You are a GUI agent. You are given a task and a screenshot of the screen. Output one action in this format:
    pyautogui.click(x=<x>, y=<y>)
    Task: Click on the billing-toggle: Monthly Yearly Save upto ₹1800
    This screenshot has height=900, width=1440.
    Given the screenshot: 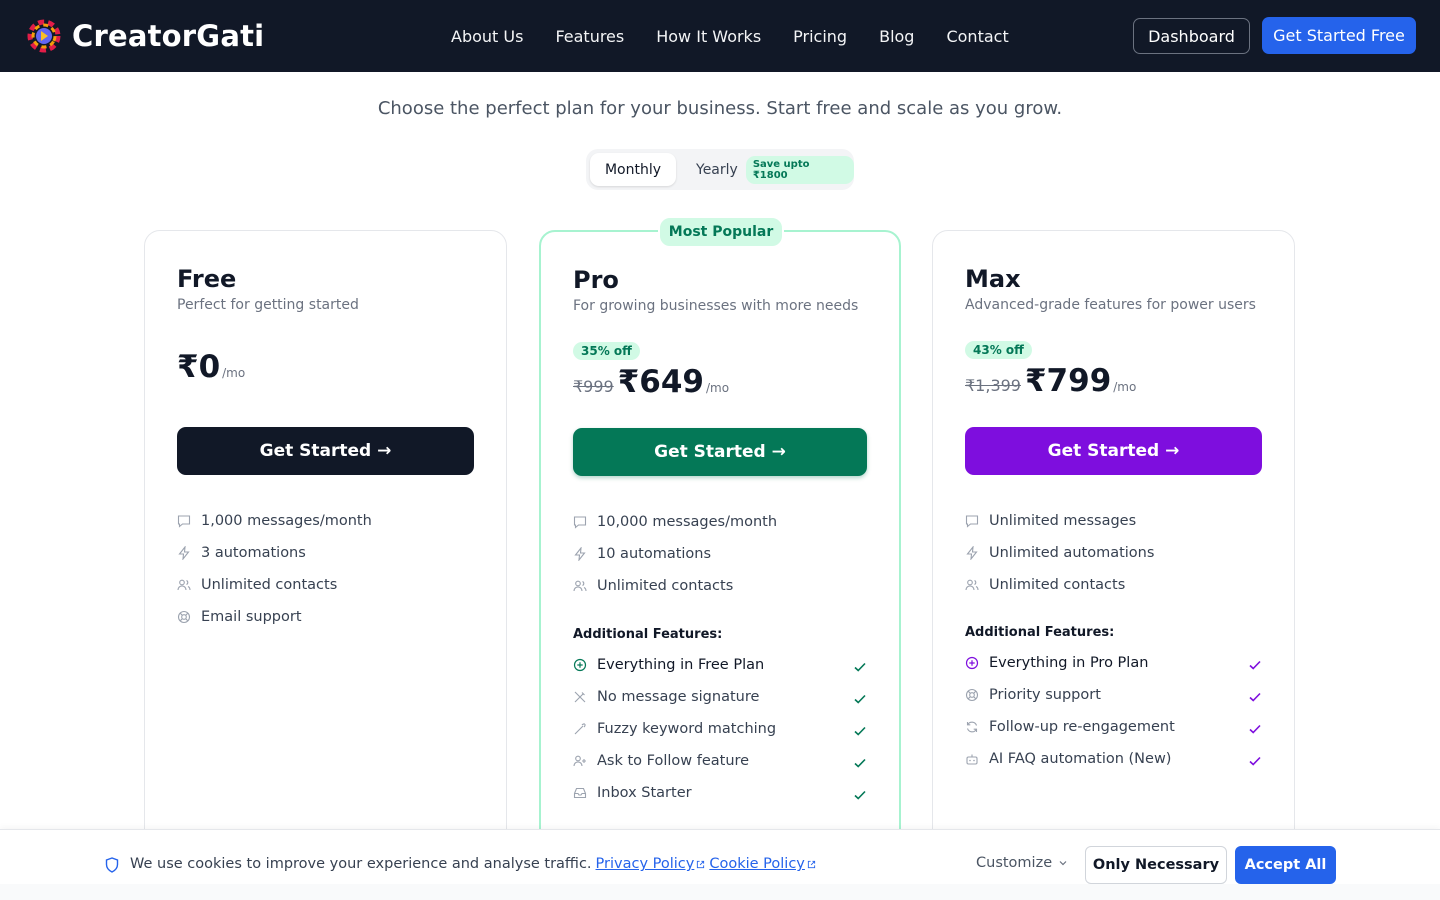 What is the action you would take?
    pyautogui.click(x=720, y=169)
    